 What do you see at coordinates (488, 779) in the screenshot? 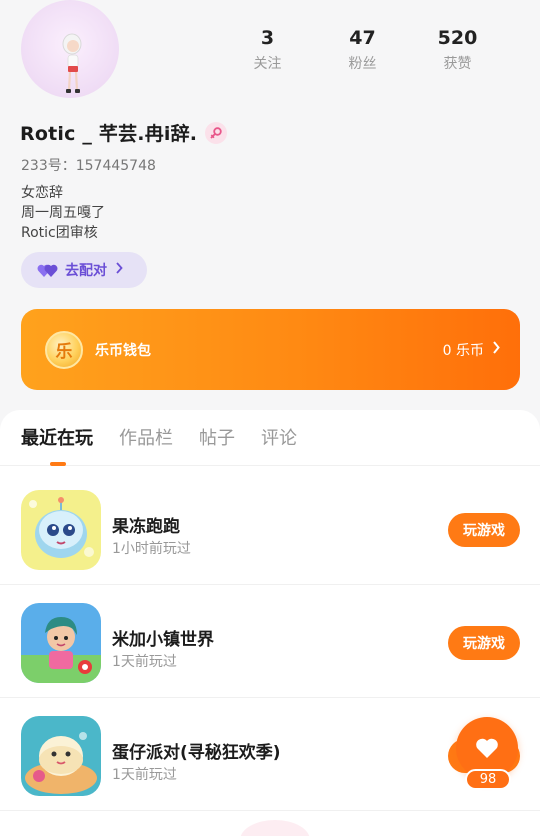
I see `like-count: 98` at bounding box center [488, 779].